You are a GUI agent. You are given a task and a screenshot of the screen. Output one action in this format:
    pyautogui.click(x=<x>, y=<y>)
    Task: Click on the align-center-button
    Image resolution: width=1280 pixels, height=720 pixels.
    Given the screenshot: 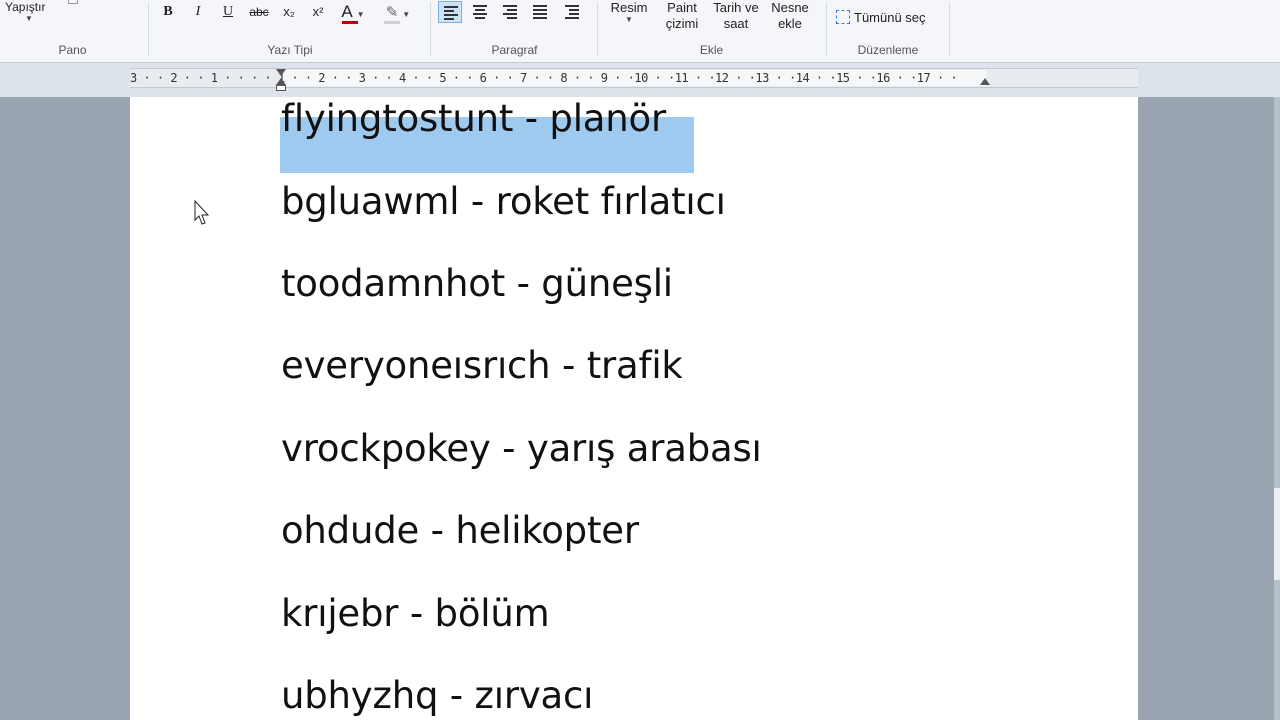 What is the action you would take?
    pyautogui.click(x=480, y=12)
    